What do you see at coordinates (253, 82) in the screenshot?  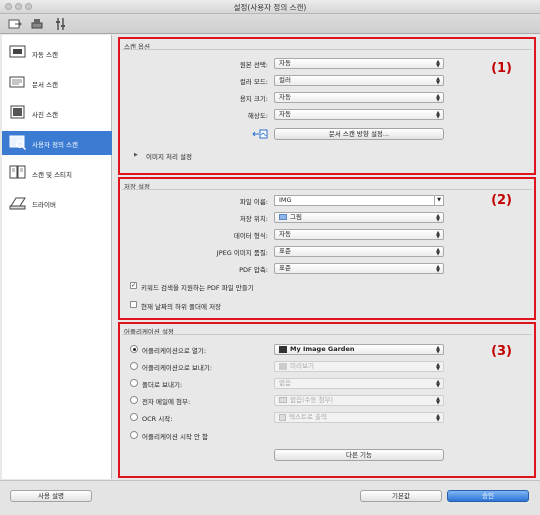 I see `color-mode-label: 컬러 모드:` at bounding box center [253, 82].